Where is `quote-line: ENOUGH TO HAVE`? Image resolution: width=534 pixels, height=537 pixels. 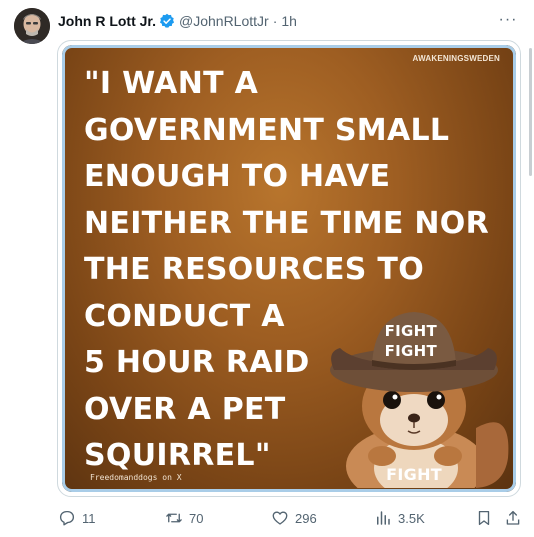
quote-line: ENOUGH TO HAVE is located at coordinates (237, 176).